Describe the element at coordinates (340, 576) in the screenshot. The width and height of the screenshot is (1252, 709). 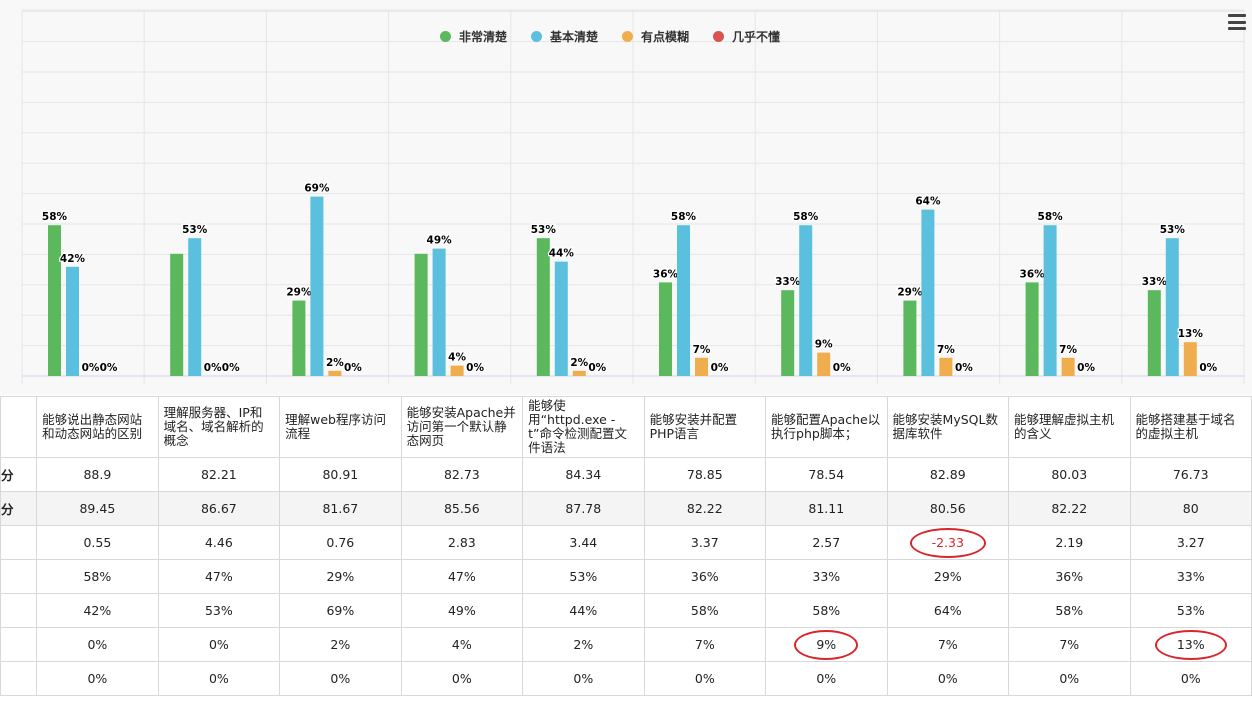
I see `table-cell: 29%` at that location.